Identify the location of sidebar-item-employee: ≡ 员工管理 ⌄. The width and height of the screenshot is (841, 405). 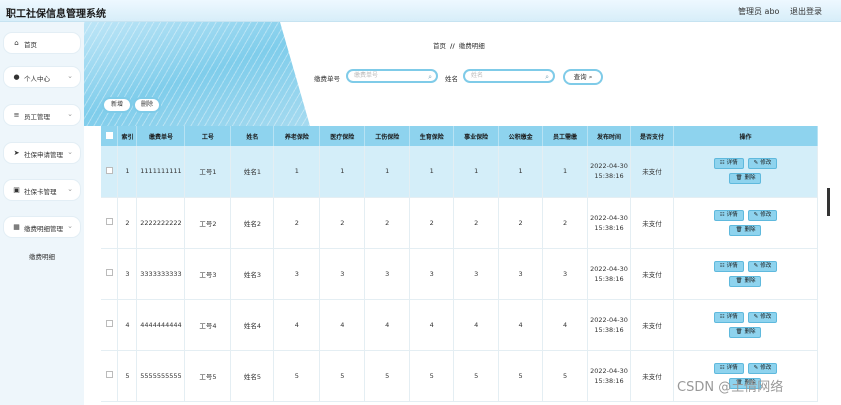
(42, 115).